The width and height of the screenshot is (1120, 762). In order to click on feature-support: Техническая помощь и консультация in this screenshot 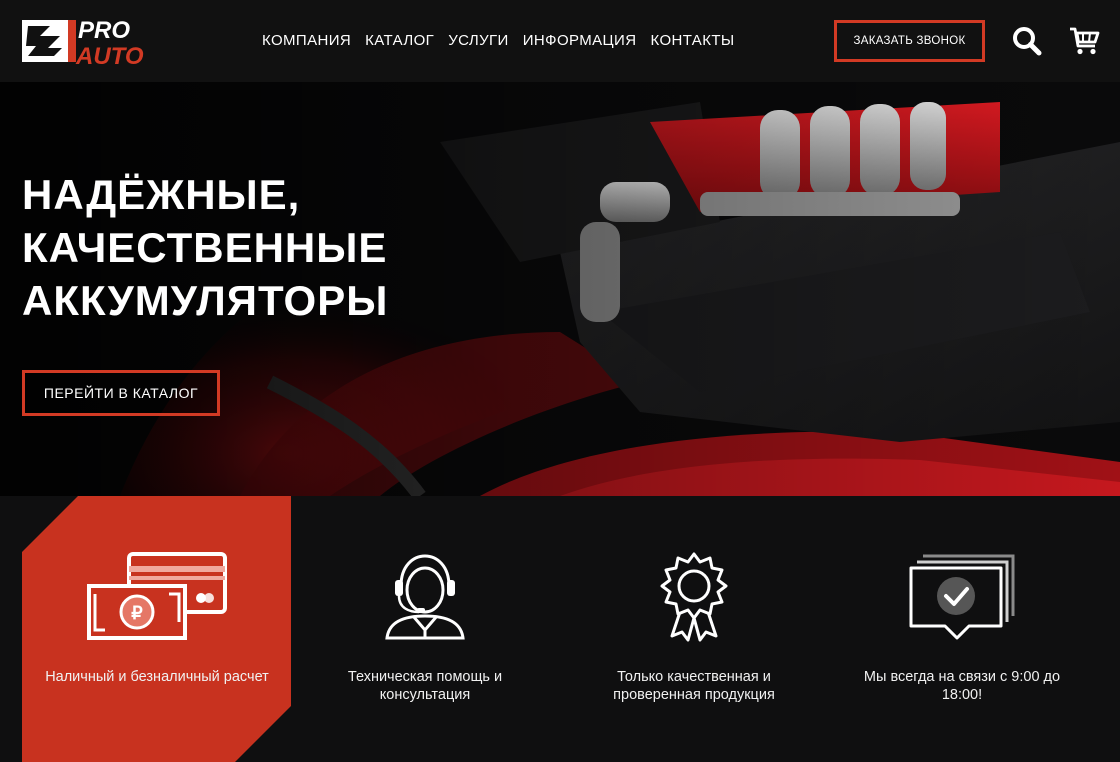, I will do `click(425, 629)`.